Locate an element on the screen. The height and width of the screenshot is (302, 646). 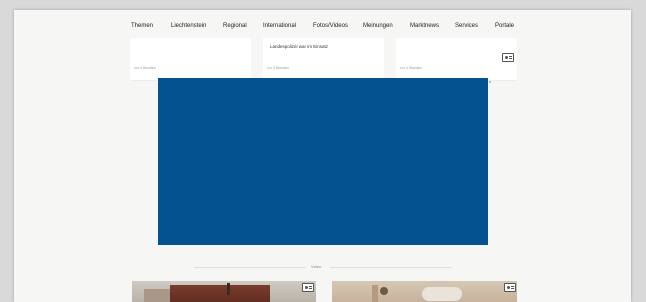
nav-item-fotos-videos: Fotos/Videos is located at coordinates (330, 26).